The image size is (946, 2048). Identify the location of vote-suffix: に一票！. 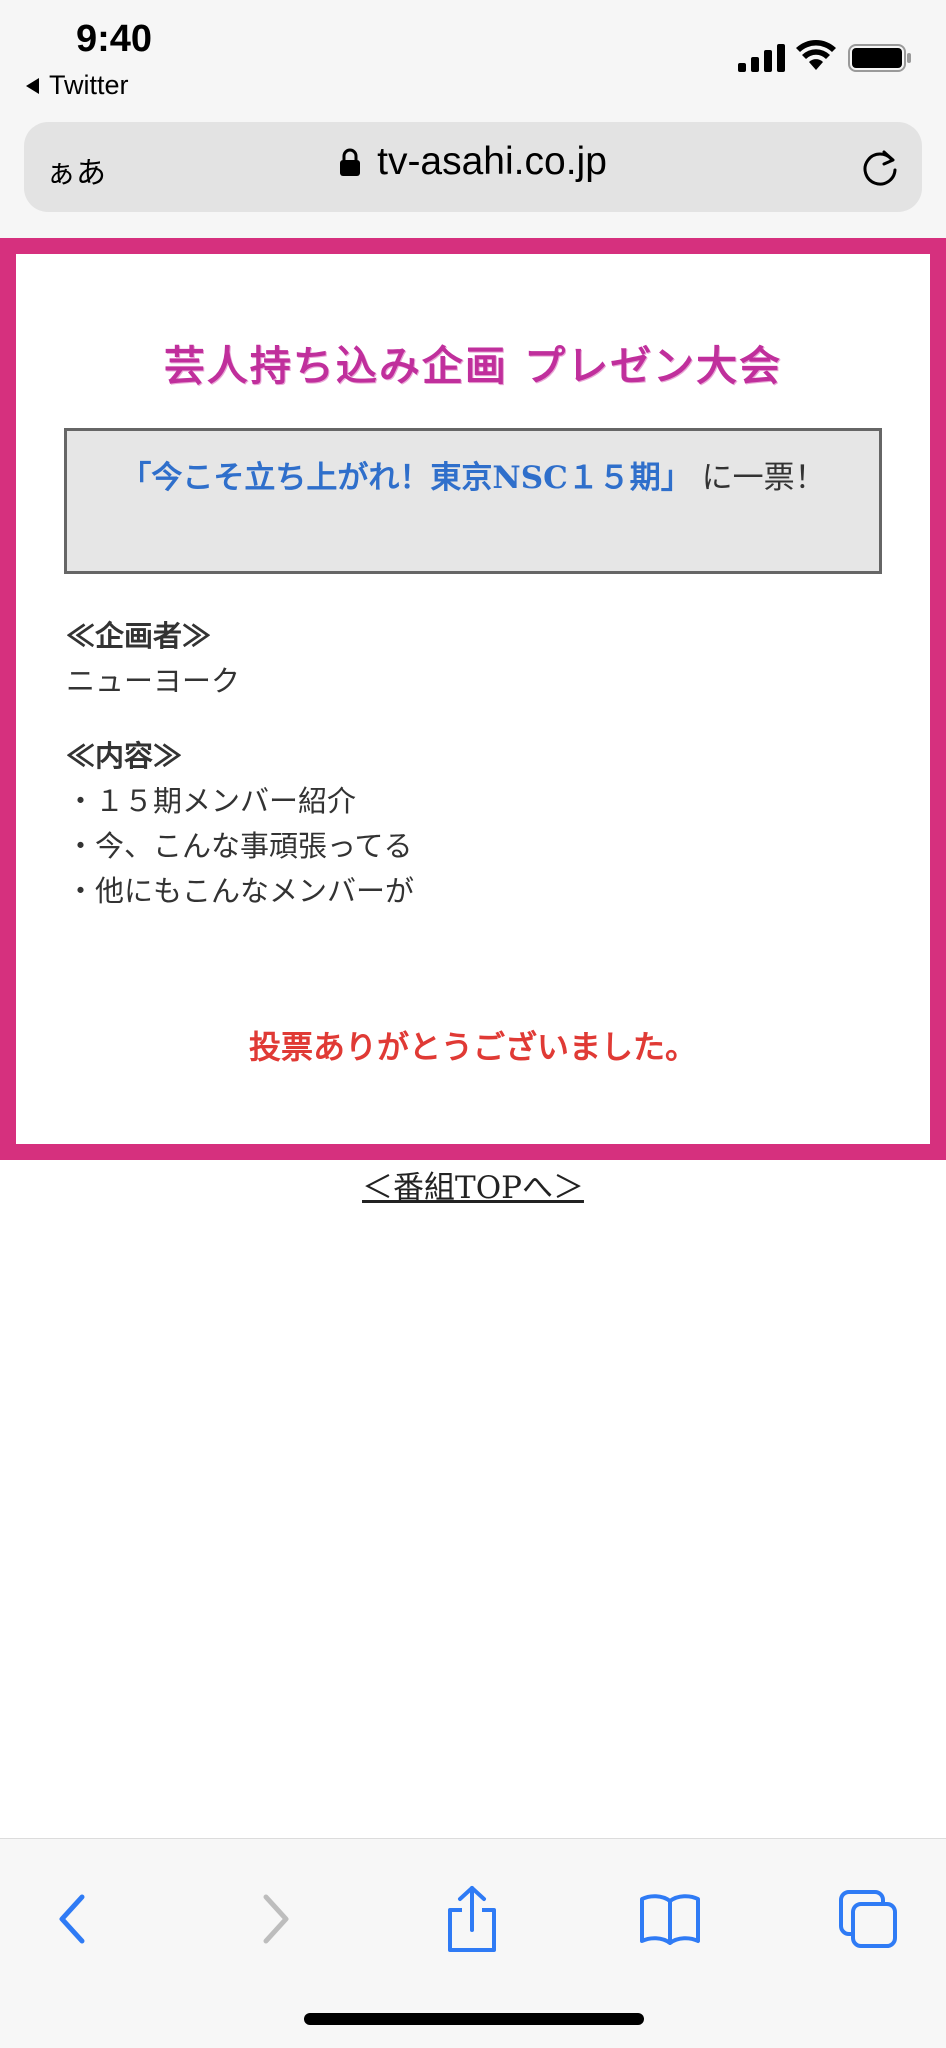
(758, 478).